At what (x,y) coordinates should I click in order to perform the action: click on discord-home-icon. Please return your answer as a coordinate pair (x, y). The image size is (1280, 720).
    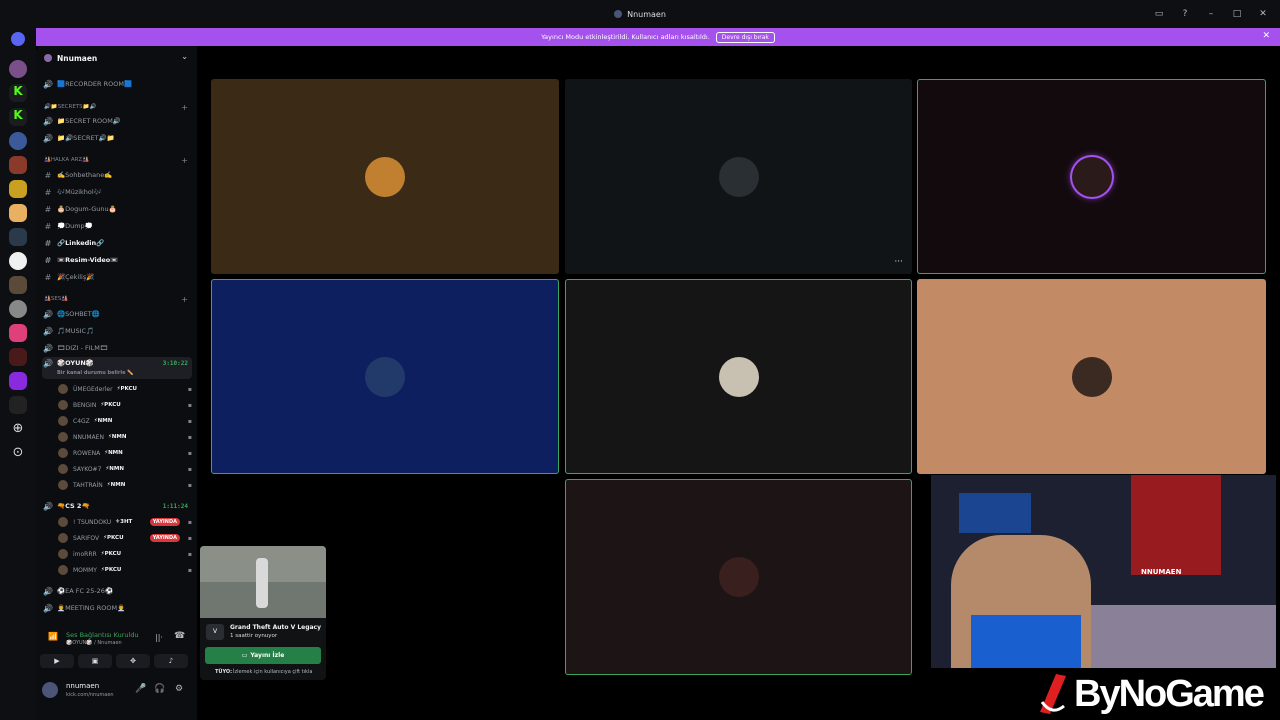
    Looking at the image, I should click on (18, 39).